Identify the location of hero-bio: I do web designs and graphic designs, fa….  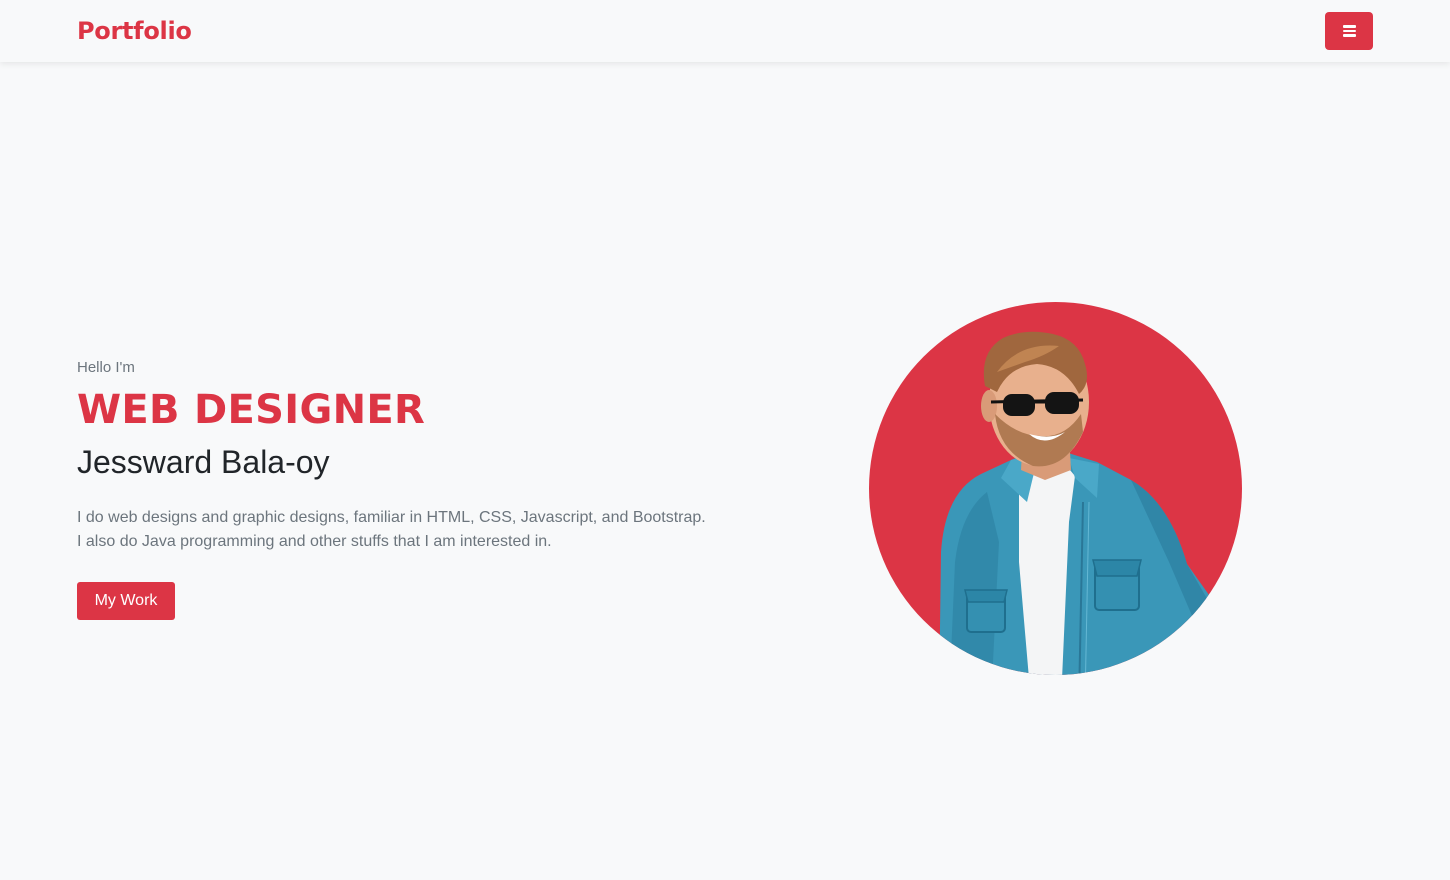
(391, 529).